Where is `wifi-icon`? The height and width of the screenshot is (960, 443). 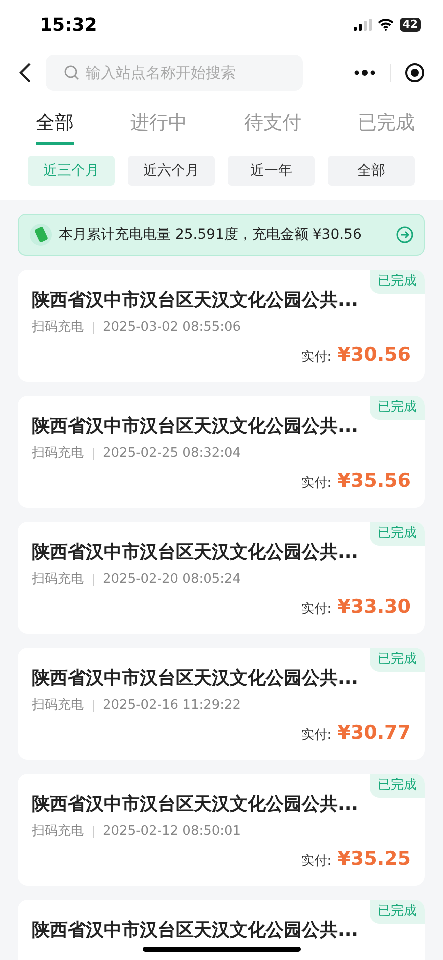 wifi-icon is located at coordinates (386, 25).